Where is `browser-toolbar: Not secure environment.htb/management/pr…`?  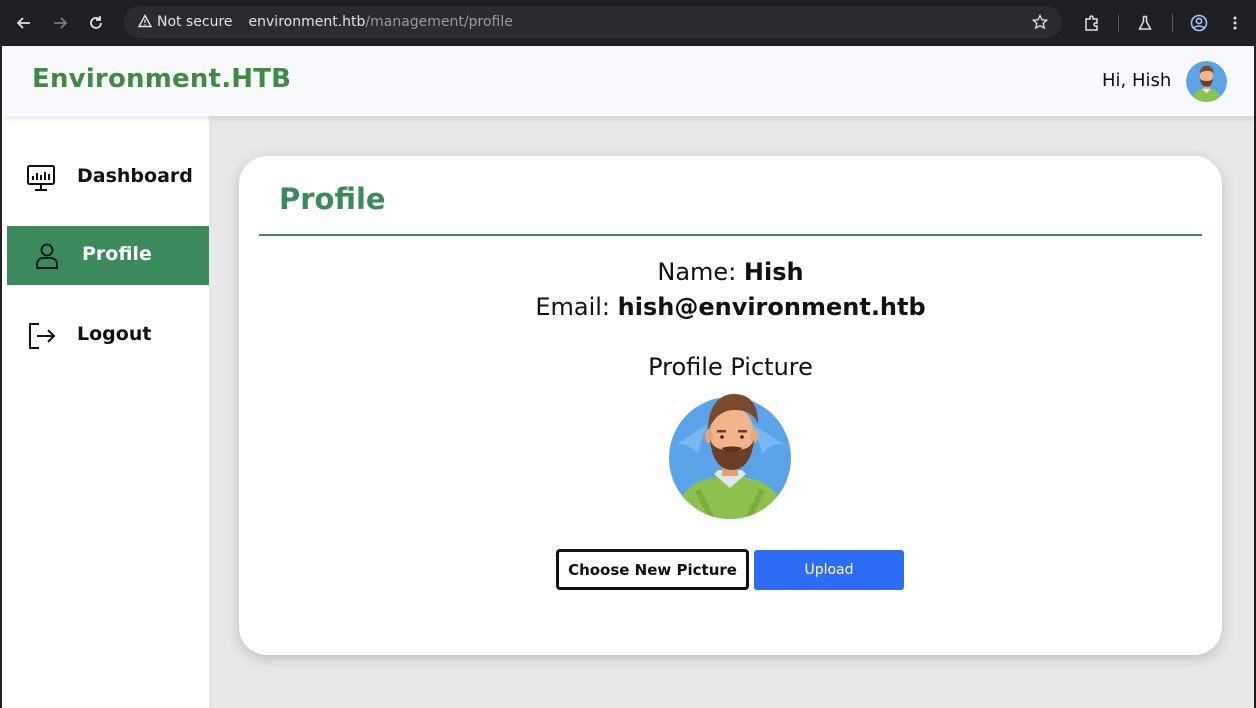
browser-toolbar: Not secure environment.htb/management/pr… is located at coordinates (628, 23).